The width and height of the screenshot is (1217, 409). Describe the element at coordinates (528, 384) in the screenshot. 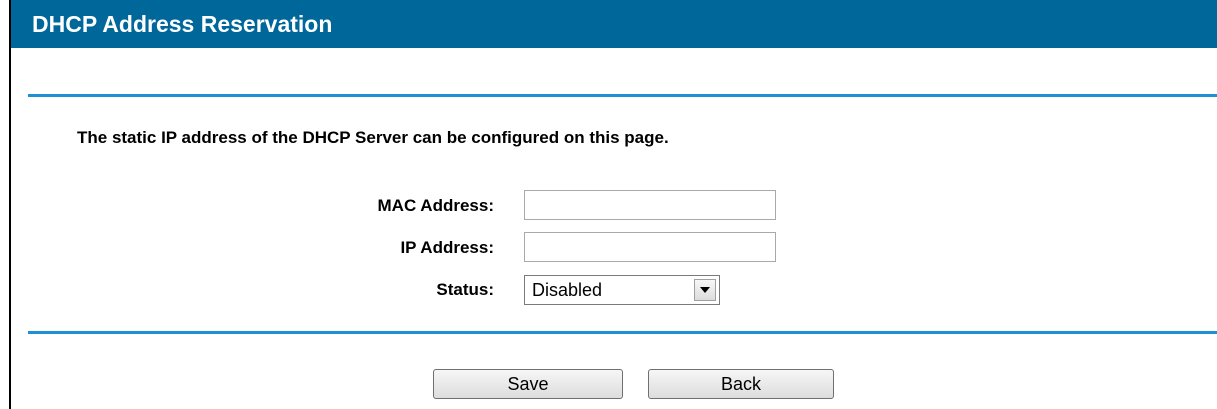

I see `save-button: Save` at that location.